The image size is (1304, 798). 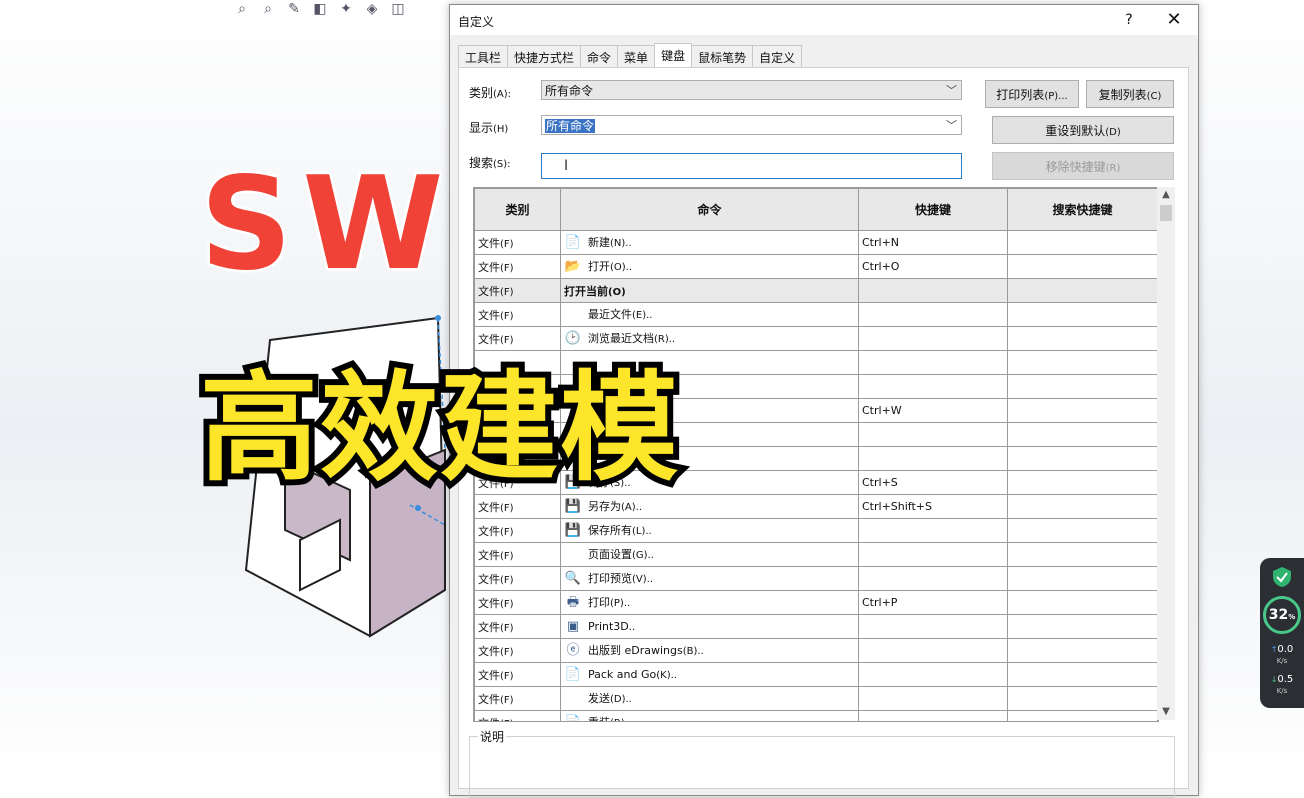 I want to click on dialog-titlebar: 自定义 ? ✕, so click(x=824, y=20).